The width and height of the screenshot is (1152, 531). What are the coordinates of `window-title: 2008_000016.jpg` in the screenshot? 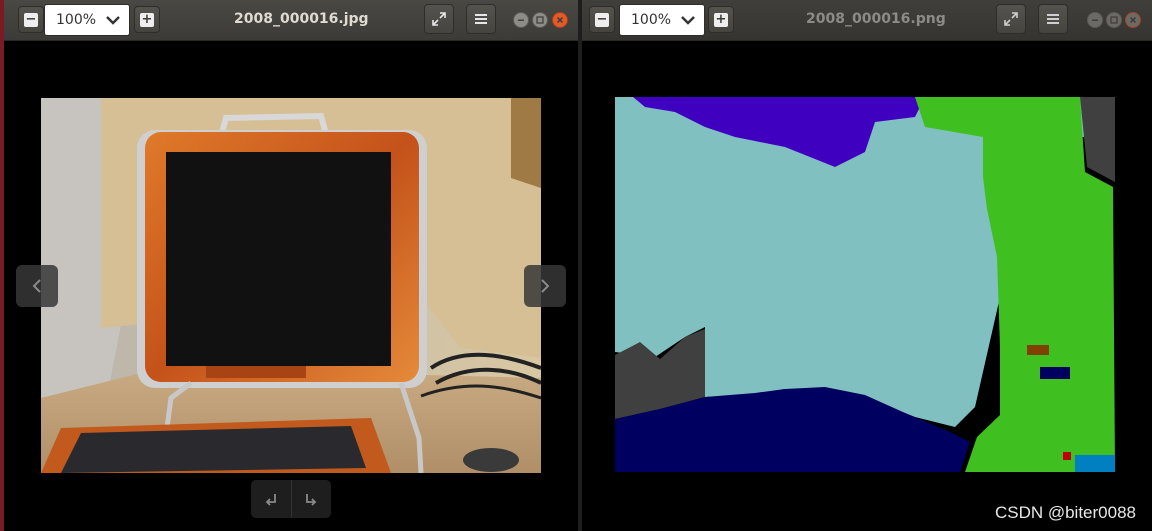 It's located at (301, 19).